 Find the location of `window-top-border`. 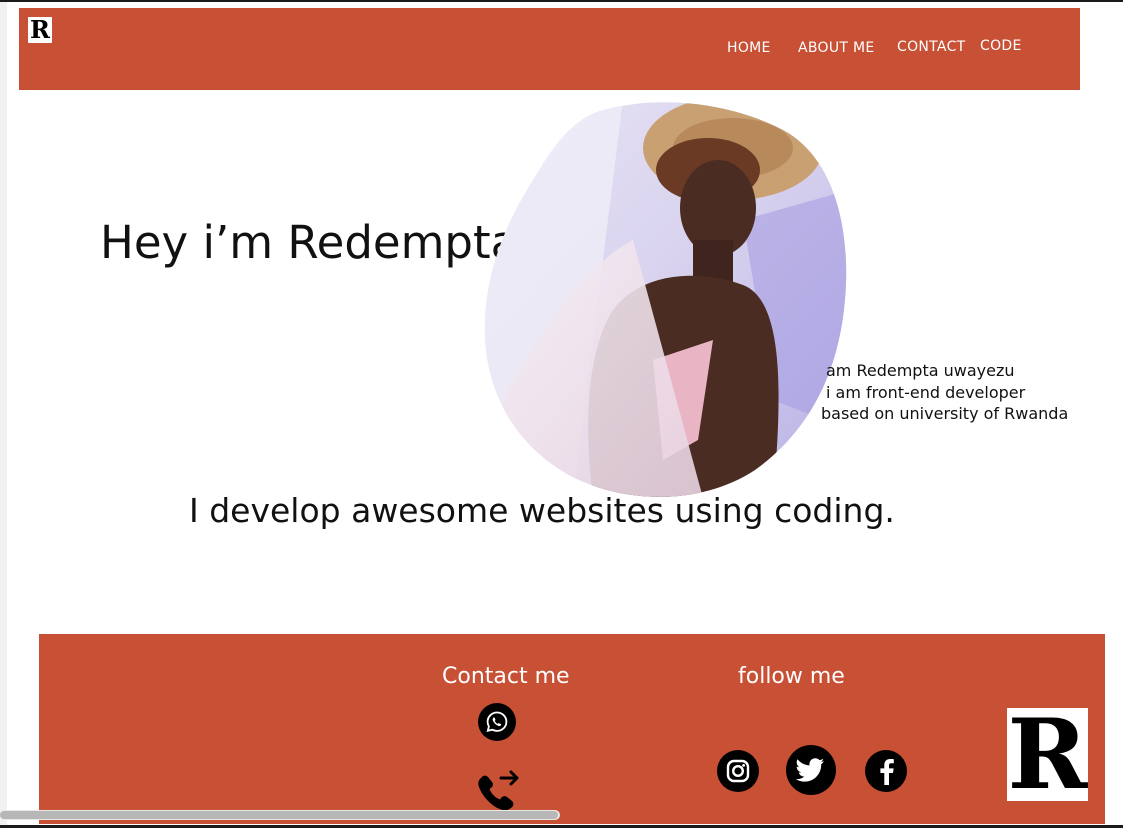

window-top-border is located at coordinates (561, 1).